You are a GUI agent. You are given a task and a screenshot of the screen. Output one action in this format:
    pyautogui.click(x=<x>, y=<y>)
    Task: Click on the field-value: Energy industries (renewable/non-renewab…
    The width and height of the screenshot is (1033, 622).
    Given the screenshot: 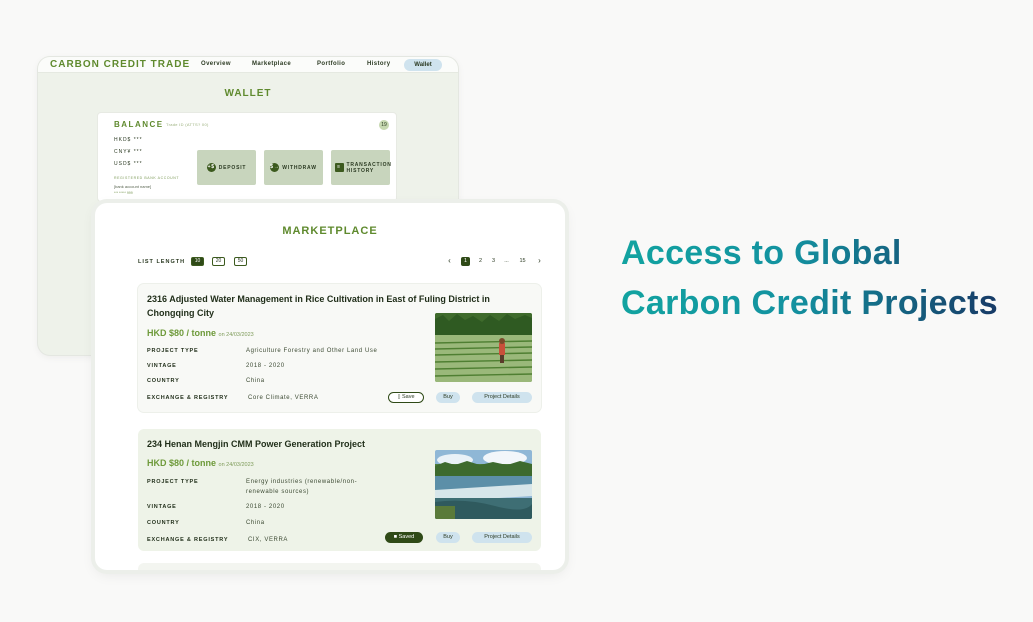 What is the action you would take?
    pyautogui.click(x=302, y=487)
    